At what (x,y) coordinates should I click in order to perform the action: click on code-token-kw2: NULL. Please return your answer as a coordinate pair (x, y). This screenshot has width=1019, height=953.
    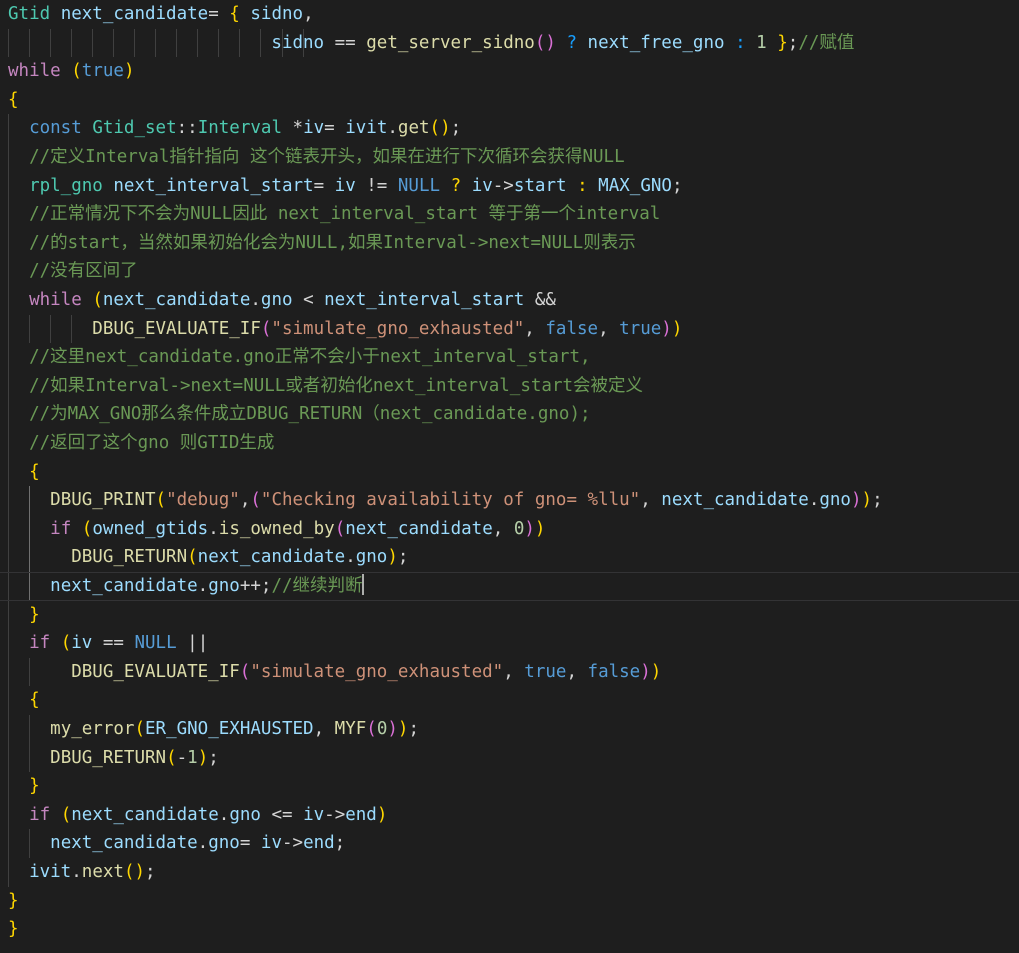
    Looking at the image, I should click on (419, 185).